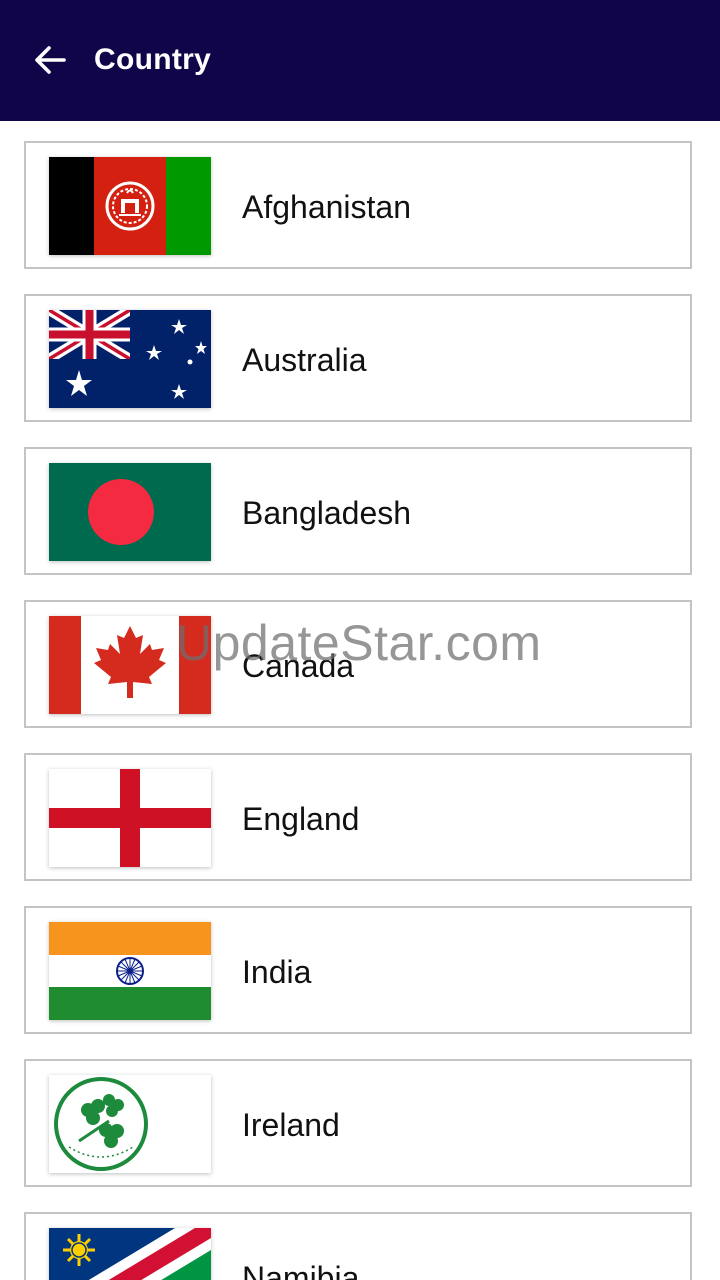 The image size is (720, 1280). I want to click on australia-flag-icon, so click(130, 359).